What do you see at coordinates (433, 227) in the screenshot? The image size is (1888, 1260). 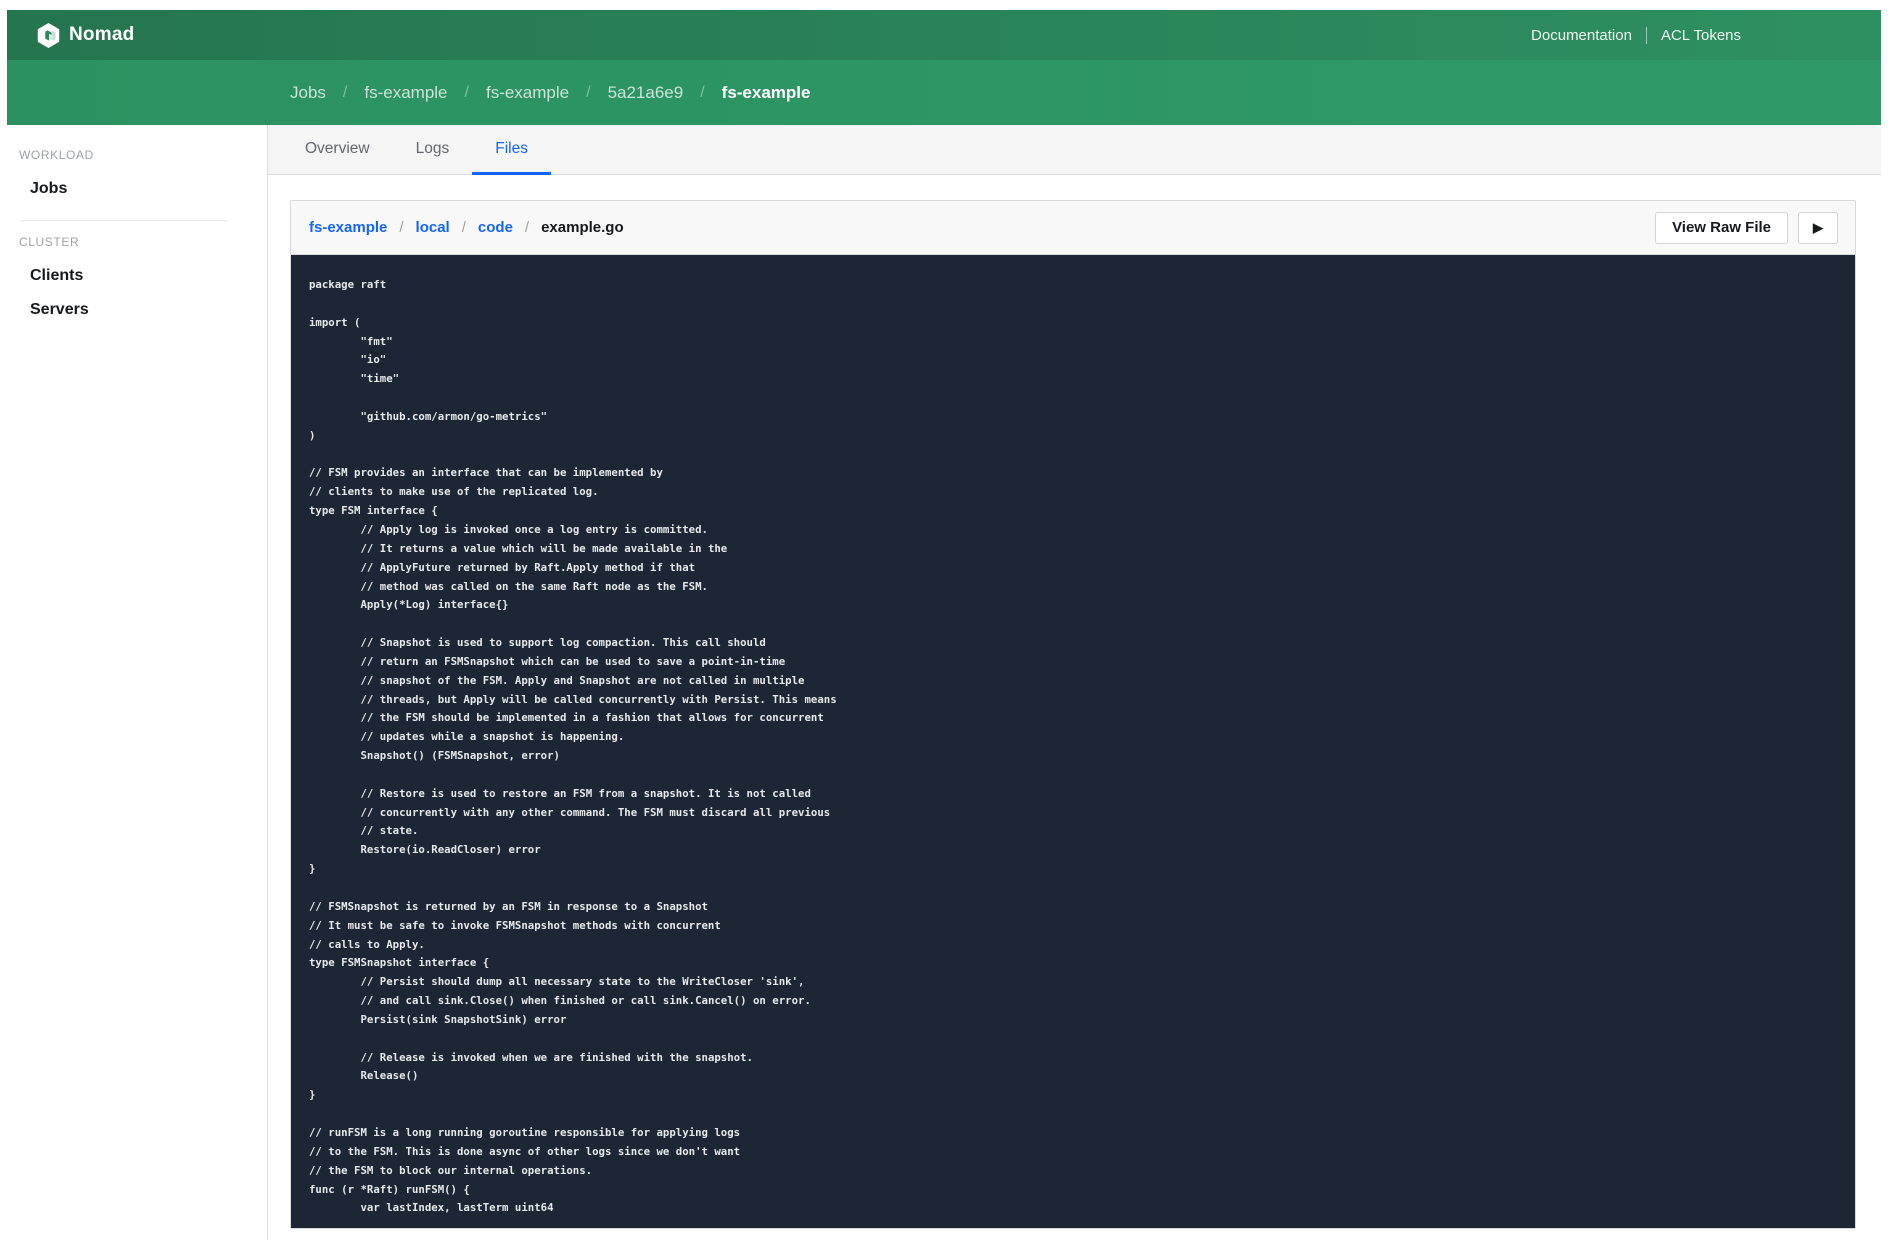 I see `file-path-local: local` at bounding box center [433, 227].